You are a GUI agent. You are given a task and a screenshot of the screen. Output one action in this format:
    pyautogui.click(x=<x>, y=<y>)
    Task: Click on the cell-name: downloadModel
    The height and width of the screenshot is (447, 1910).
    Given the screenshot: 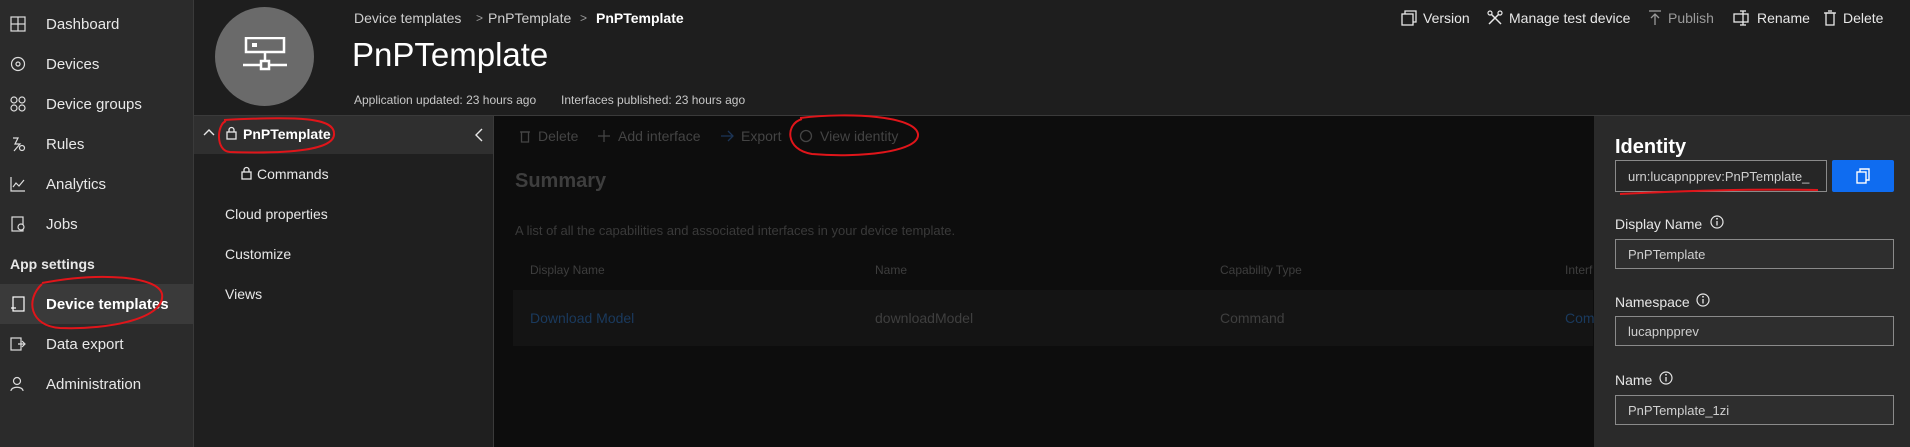 What is the action you would take?
    pyautogui.click(x=924, y=318)
    